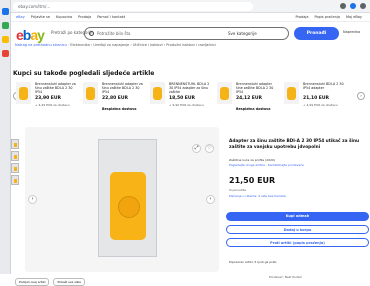 The width and height of the screenshot is (370, 286). Describe the element at coordinates (252, 180) in the screenshot. I see `price: 21,50 EUR` at that location.